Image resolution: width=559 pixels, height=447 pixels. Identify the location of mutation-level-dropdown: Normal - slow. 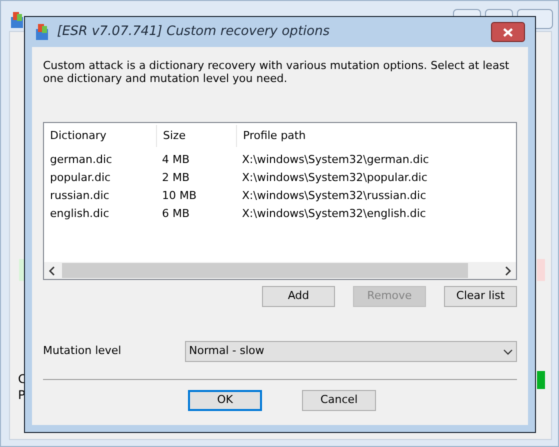
(351, 351).